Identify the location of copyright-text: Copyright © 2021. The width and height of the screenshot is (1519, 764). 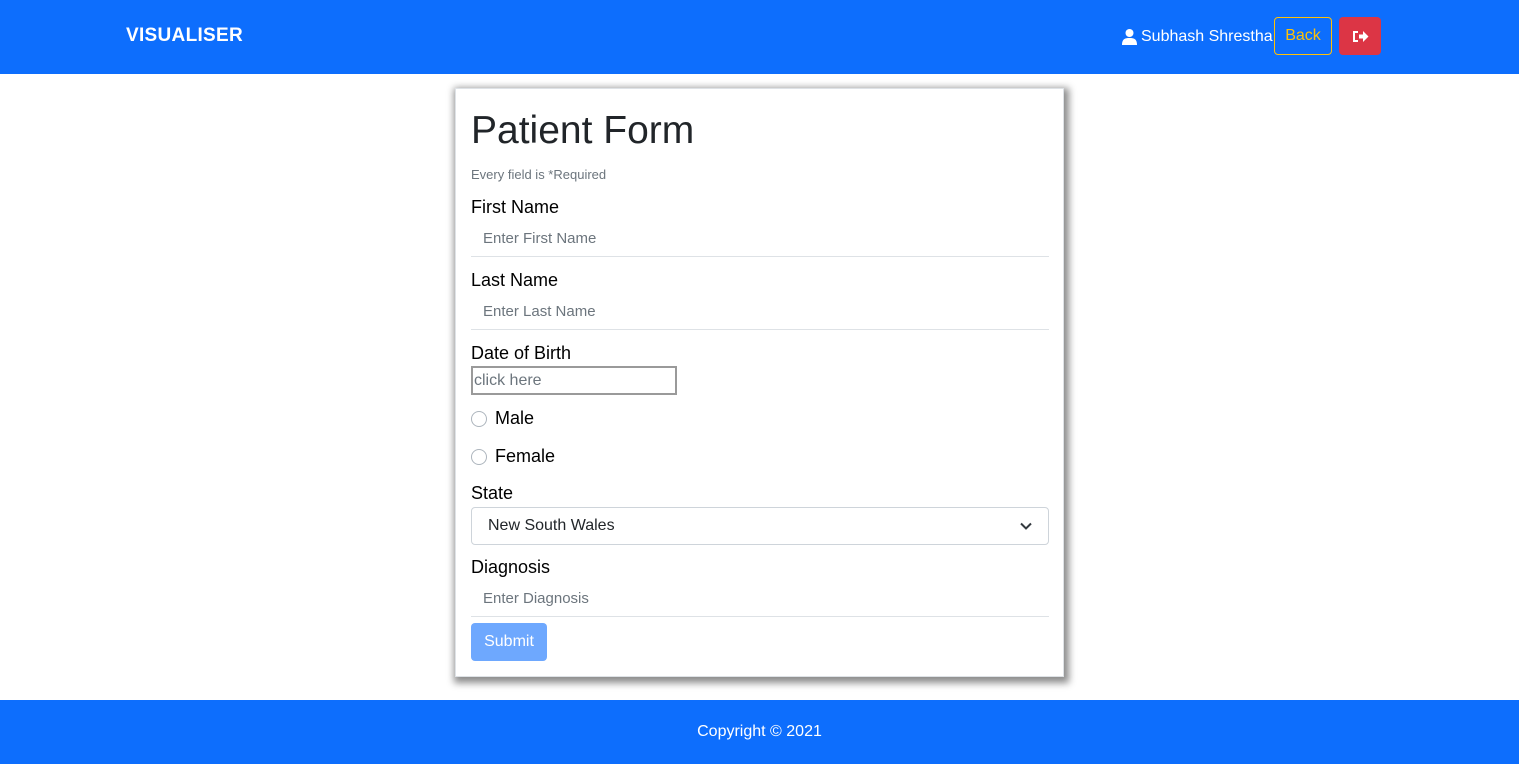
(759, 731).